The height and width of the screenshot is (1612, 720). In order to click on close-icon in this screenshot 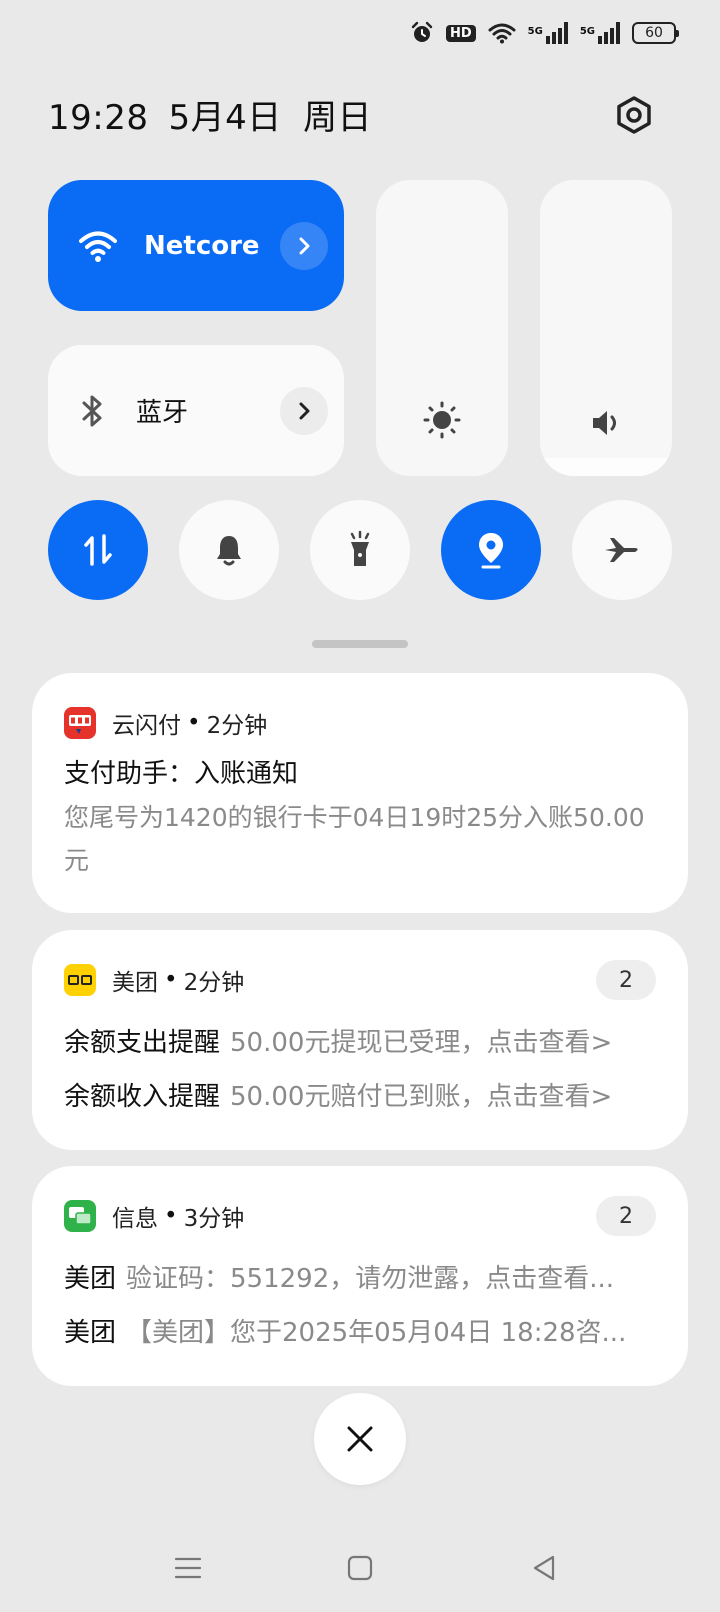, I will do `click(360, 1439)`.